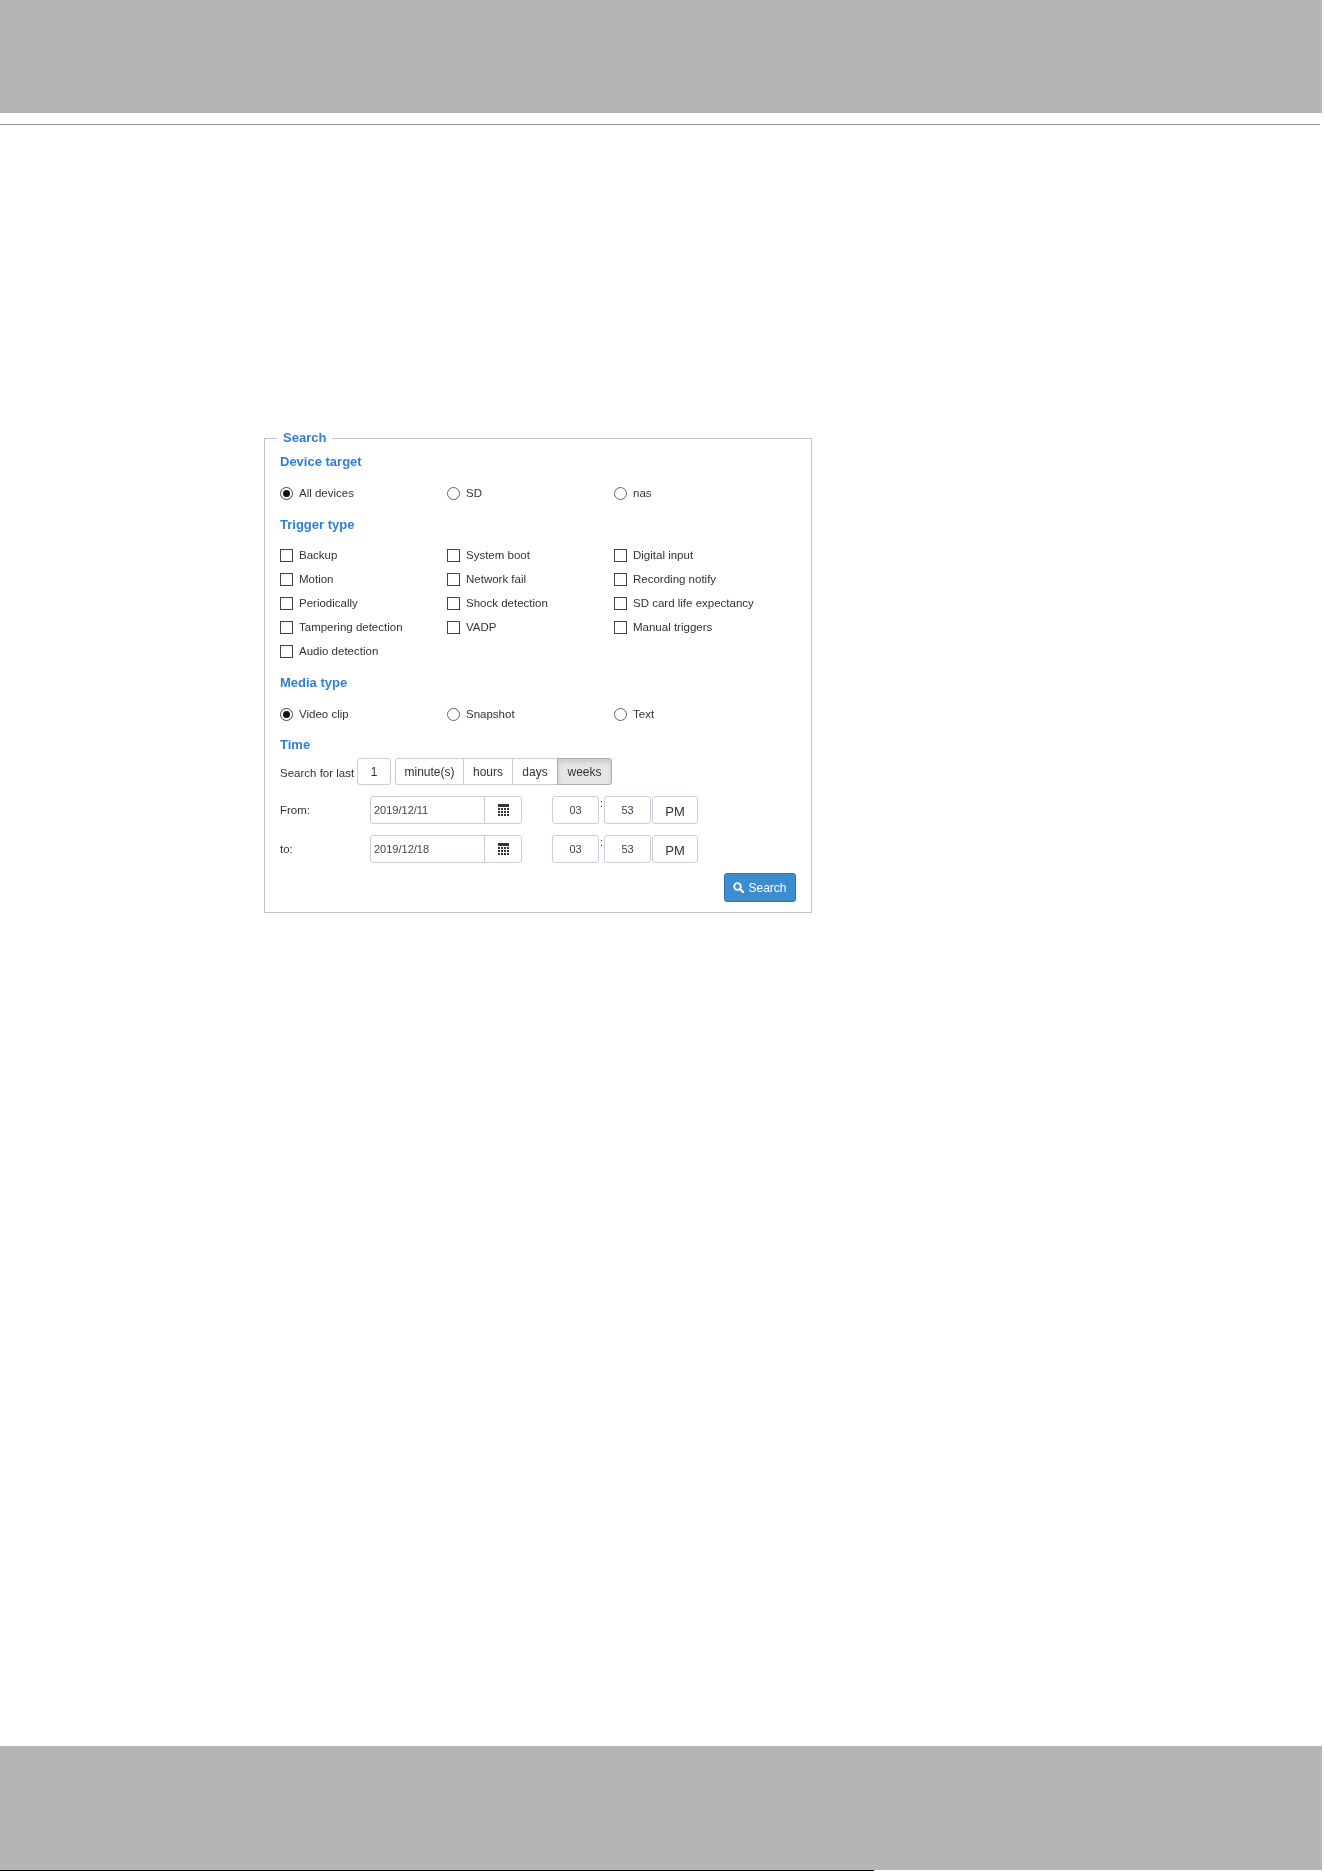 The image size is (1324, 1872). Describe the element at coordinates (675, 579) in the screenshot. I see `checkbox-label: Recording notify` at that location.